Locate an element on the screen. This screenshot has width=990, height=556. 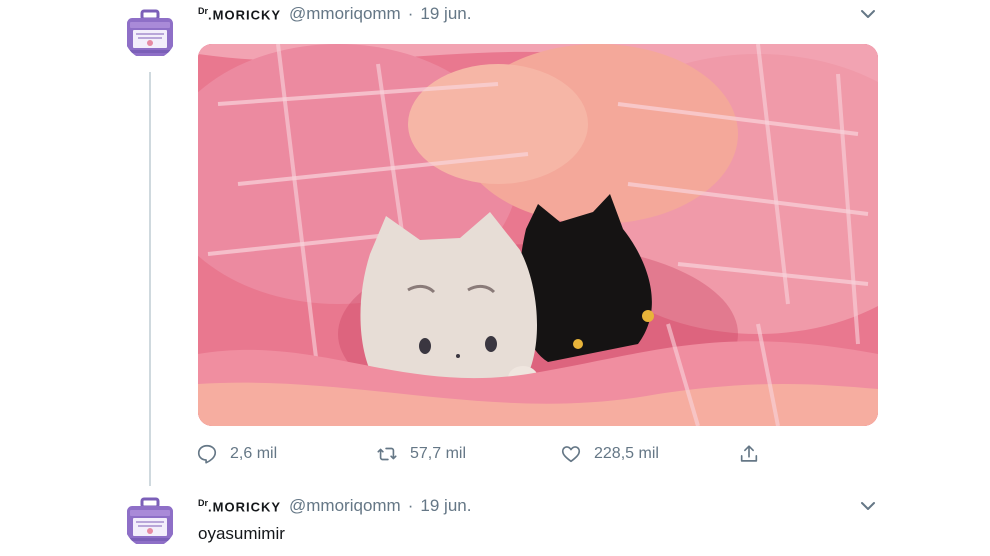
heart-icon is located at coordinates (571, 454).